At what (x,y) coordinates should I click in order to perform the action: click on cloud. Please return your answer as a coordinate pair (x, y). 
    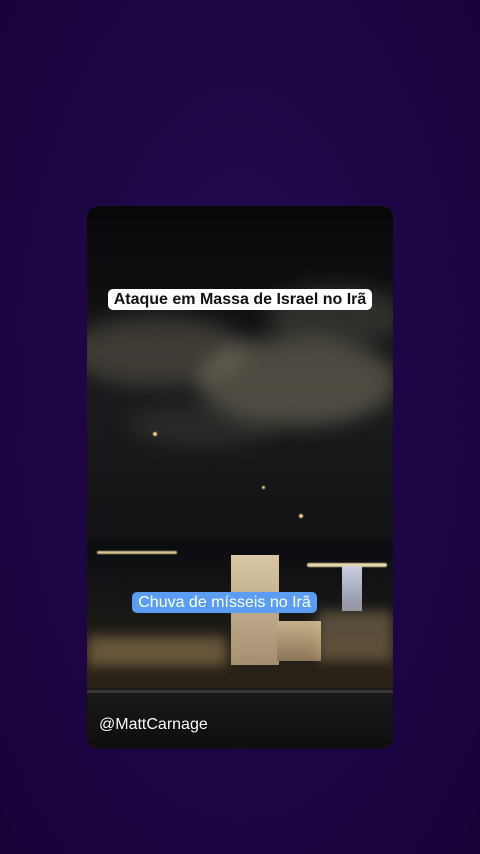
    Looking at the image, I should click on (202, 426).